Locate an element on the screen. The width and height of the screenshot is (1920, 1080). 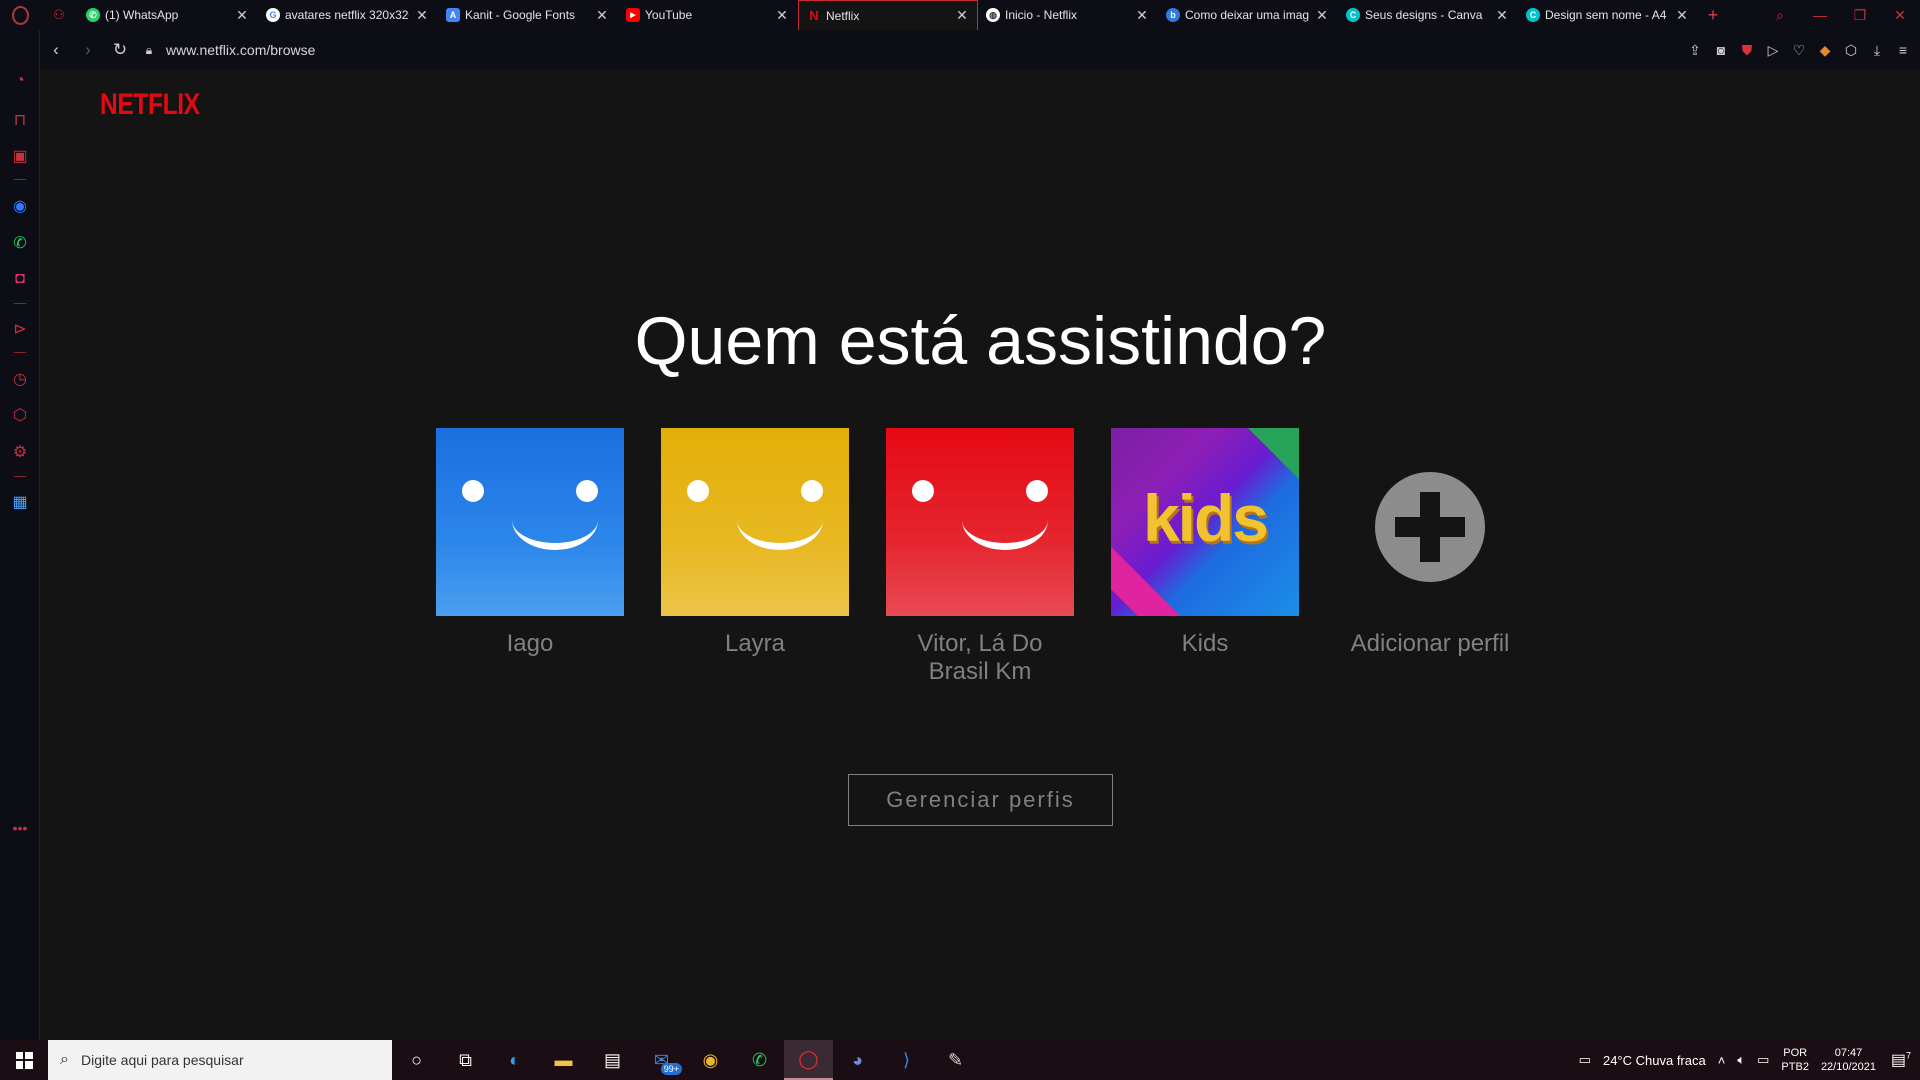
mail-icon: ✉ 99+ is located at coordinates (661, 1060).